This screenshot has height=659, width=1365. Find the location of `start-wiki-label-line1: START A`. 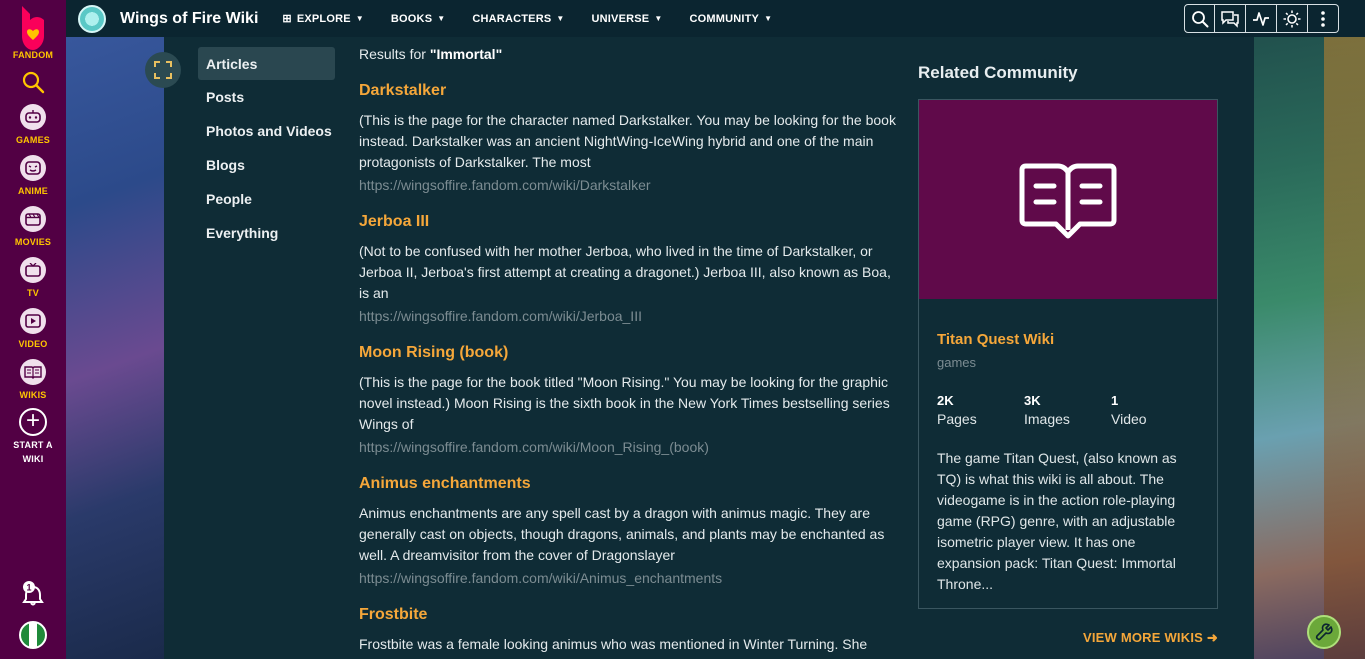

start-wiki-label-line1: START A is located at coordinates (33, 445).